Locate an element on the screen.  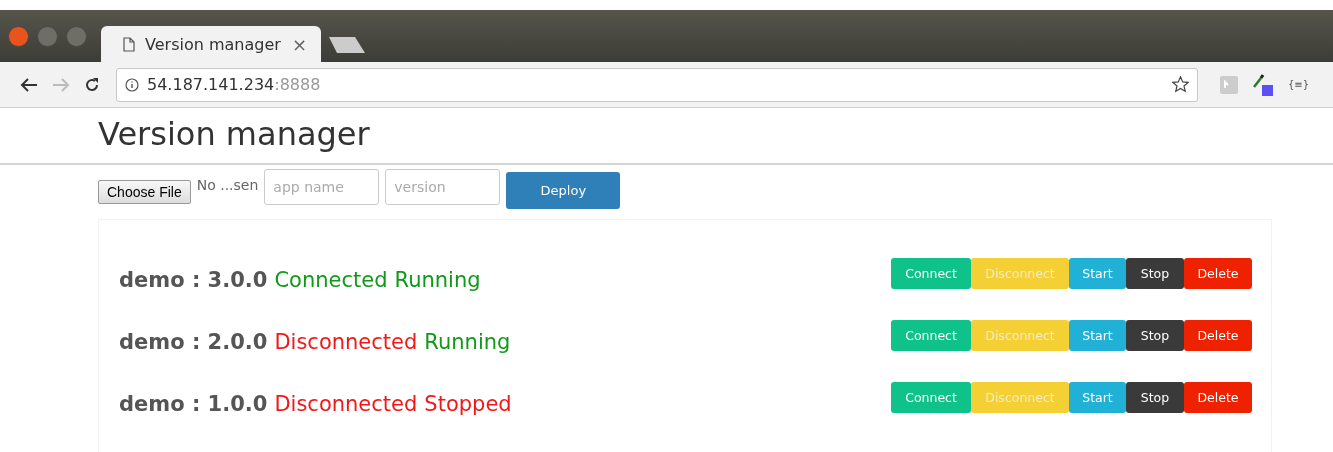
close-tab-icon: × is located at coordinates (299, 44).